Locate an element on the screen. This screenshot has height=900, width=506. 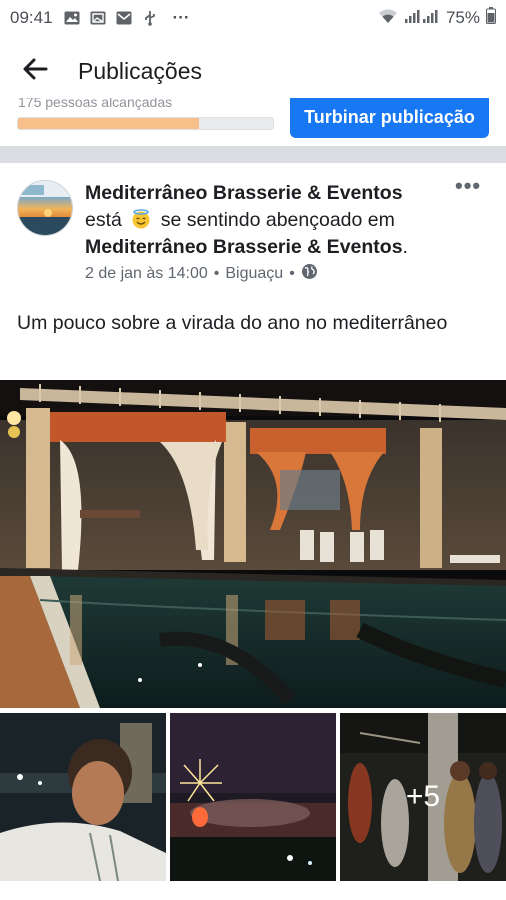
usb-icon is located at coordinates (150, 18).